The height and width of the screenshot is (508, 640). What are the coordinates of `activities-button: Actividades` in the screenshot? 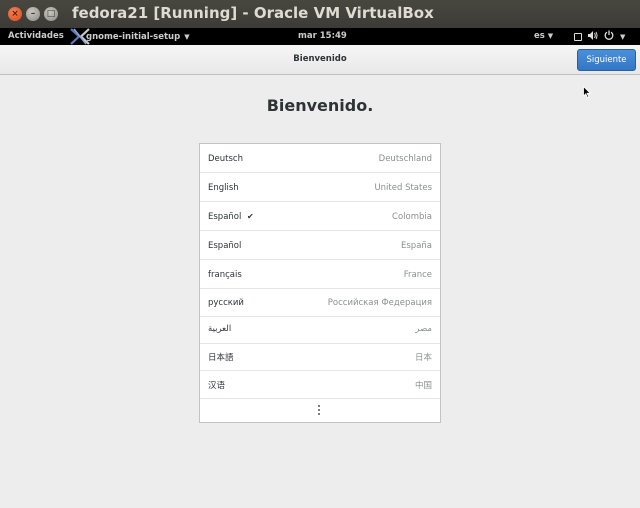 It's located at (36, 36).